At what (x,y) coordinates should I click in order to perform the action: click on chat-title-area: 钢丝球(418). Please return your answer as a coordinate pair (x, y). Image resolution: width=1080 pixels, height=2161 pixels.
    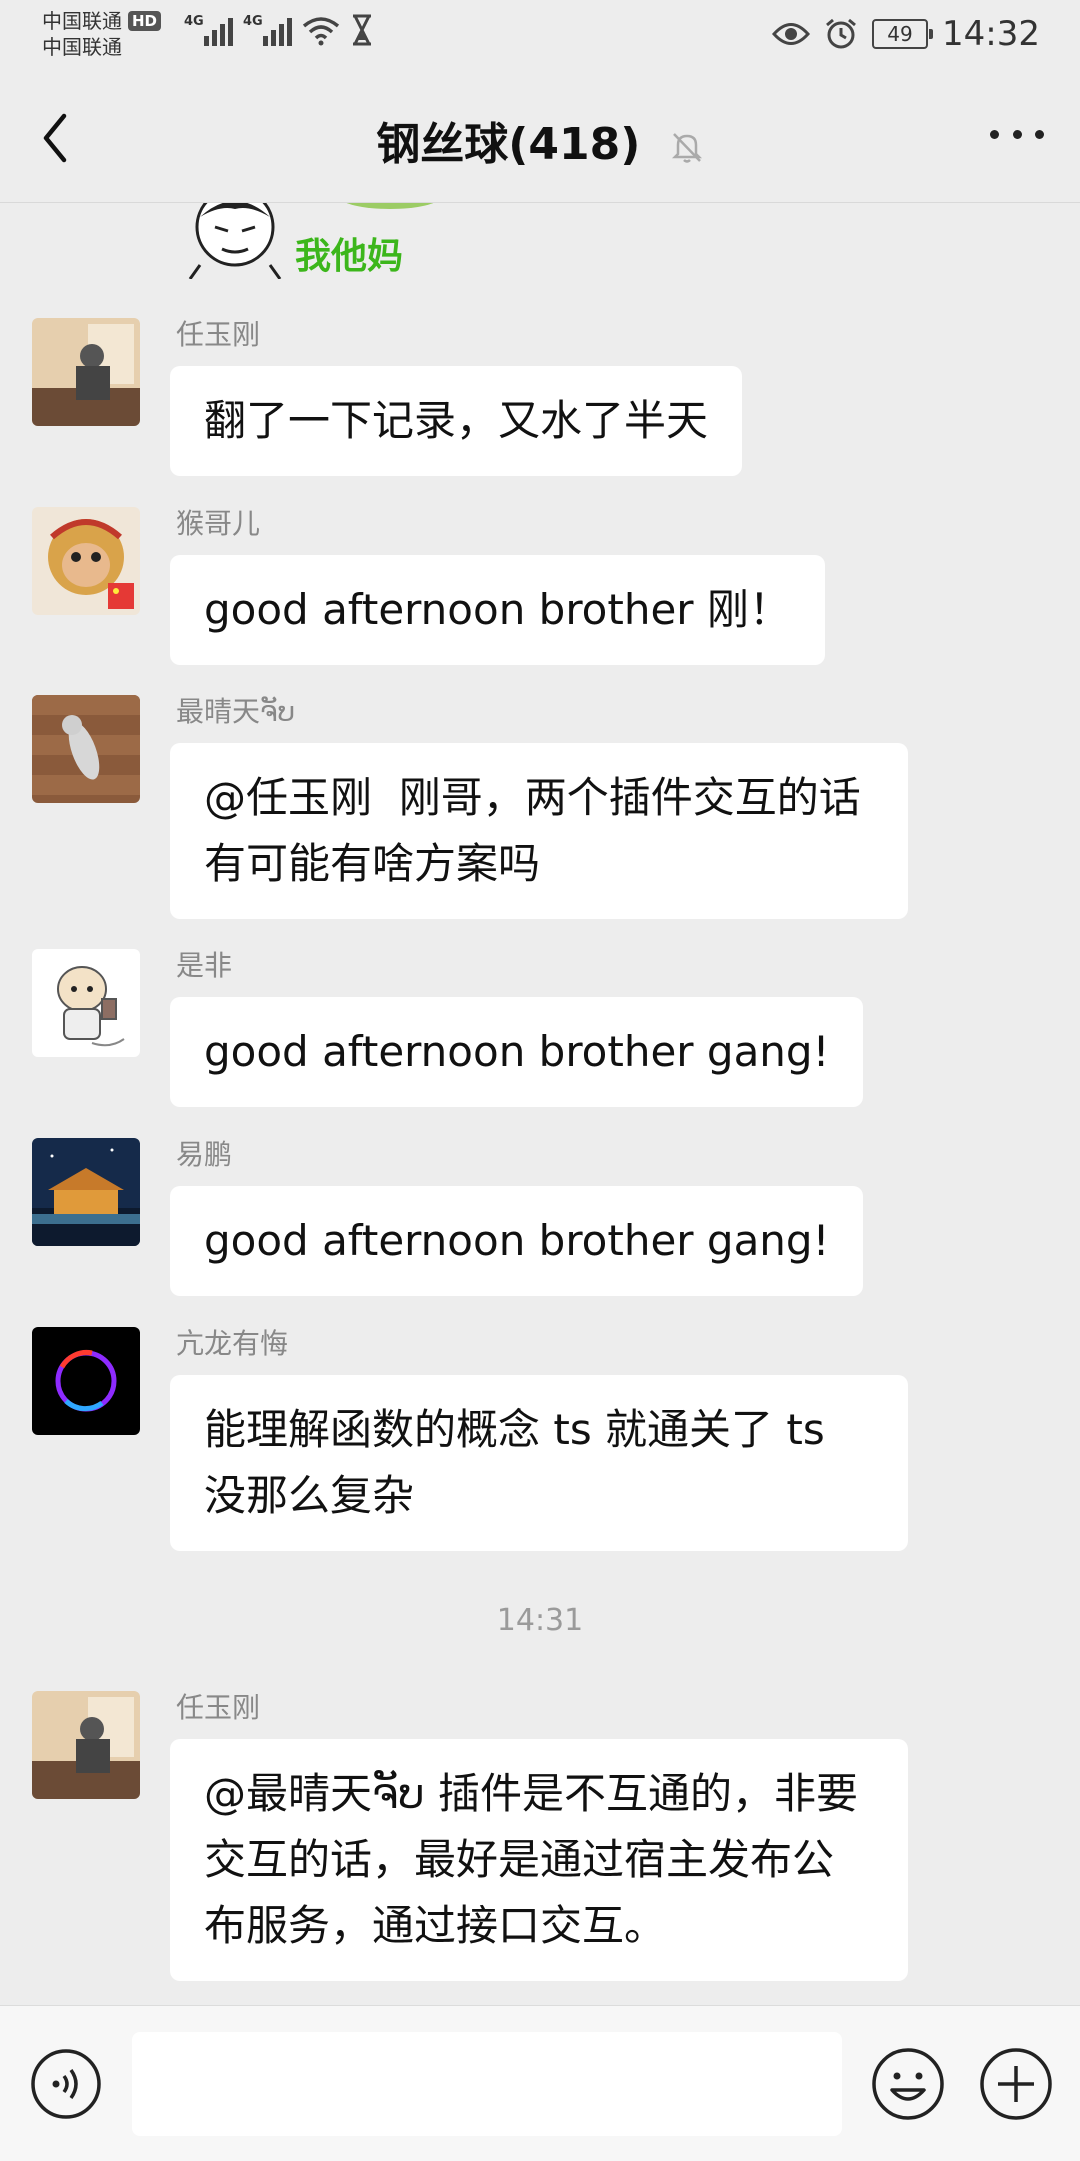
    Looking at the image, I should click on (540, 140).